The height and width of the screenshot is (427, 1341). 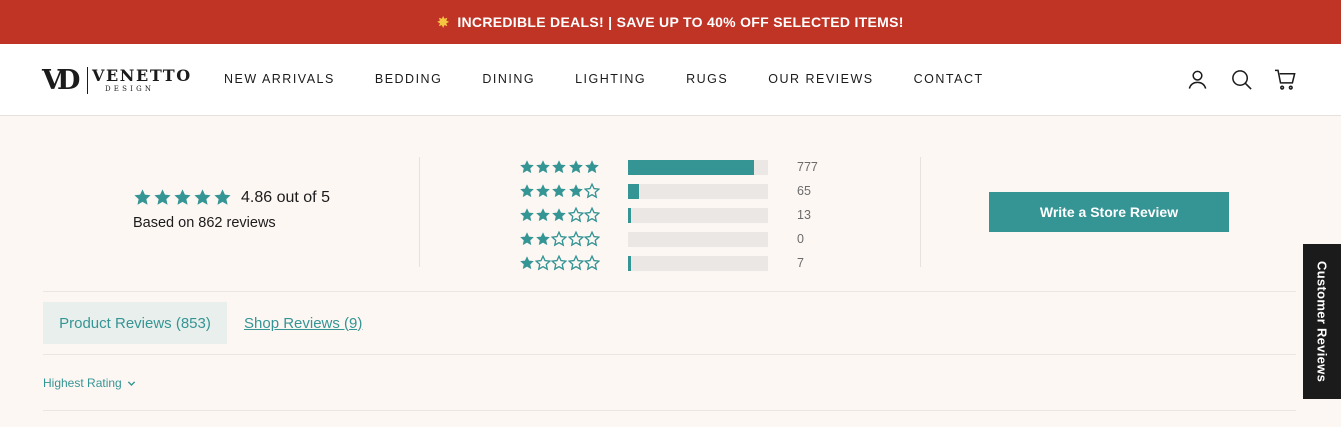 I want to click on histogram-count: 0, so click(x=800, y=239).